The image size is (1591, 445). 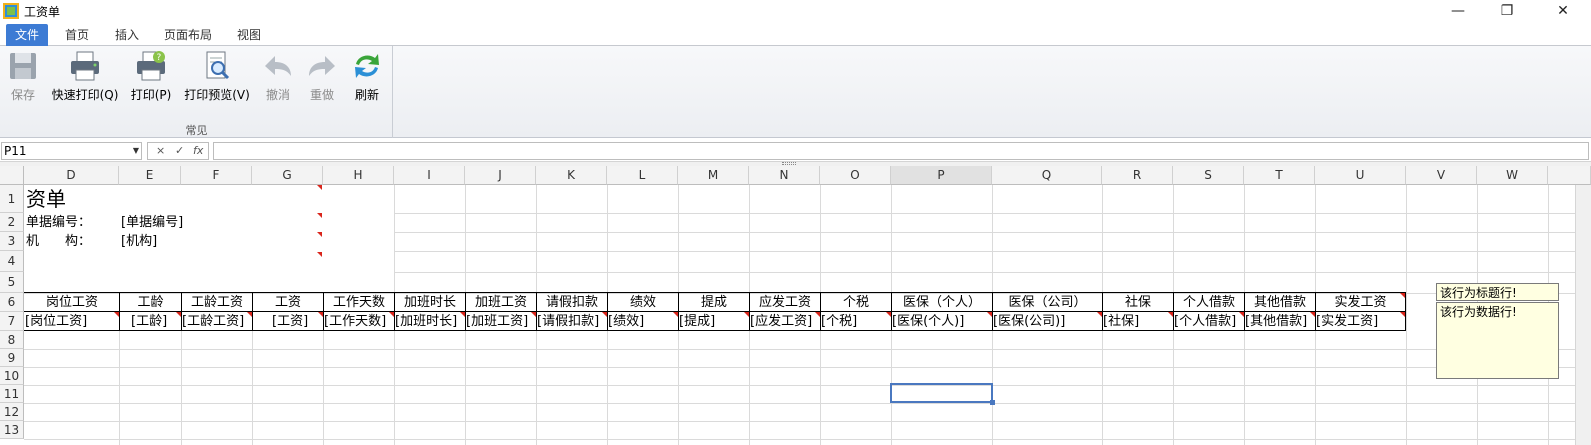 I want to click on tab-home: 首页, so click(x=77, y=35).